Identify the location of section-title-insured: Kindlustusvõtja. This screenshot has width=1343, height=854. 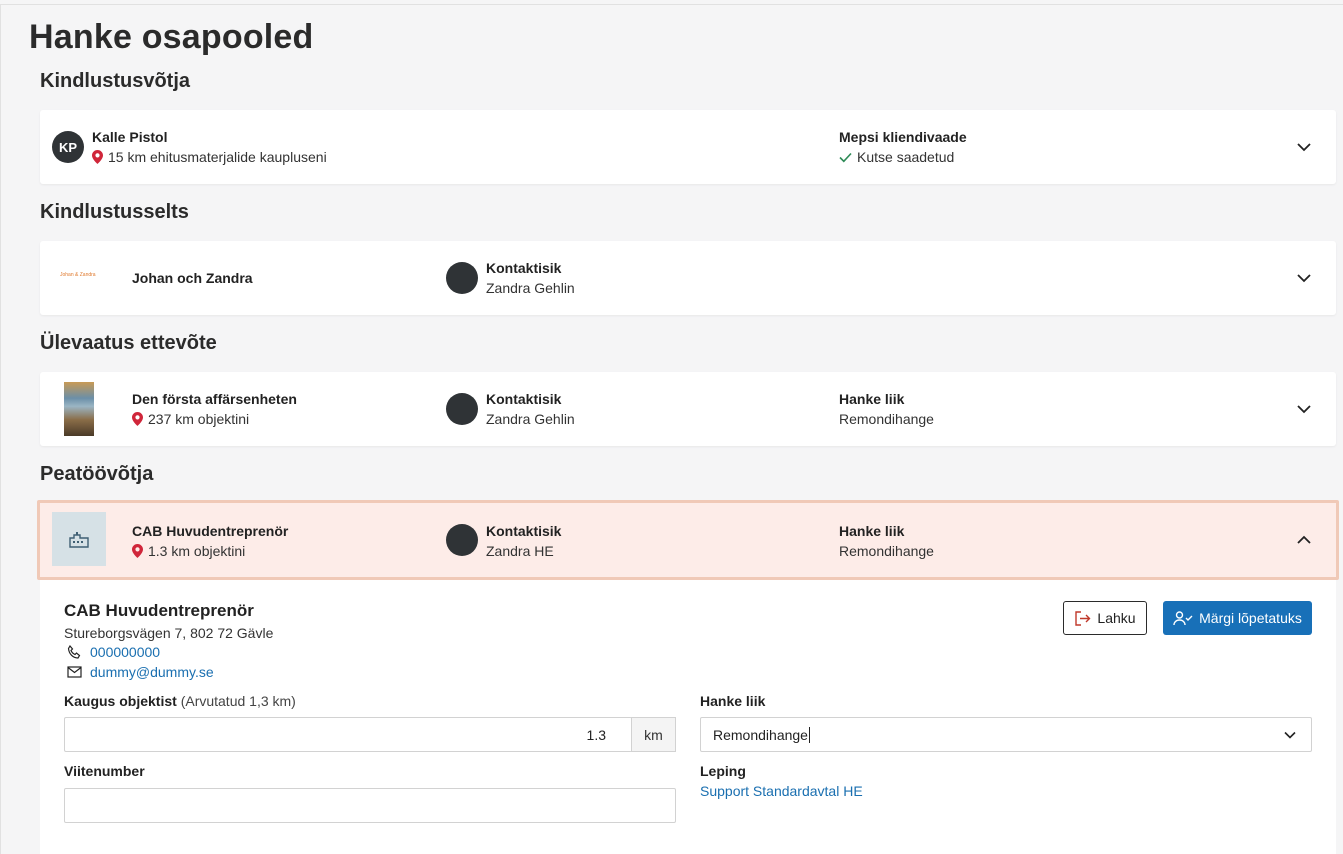
(115, 81).